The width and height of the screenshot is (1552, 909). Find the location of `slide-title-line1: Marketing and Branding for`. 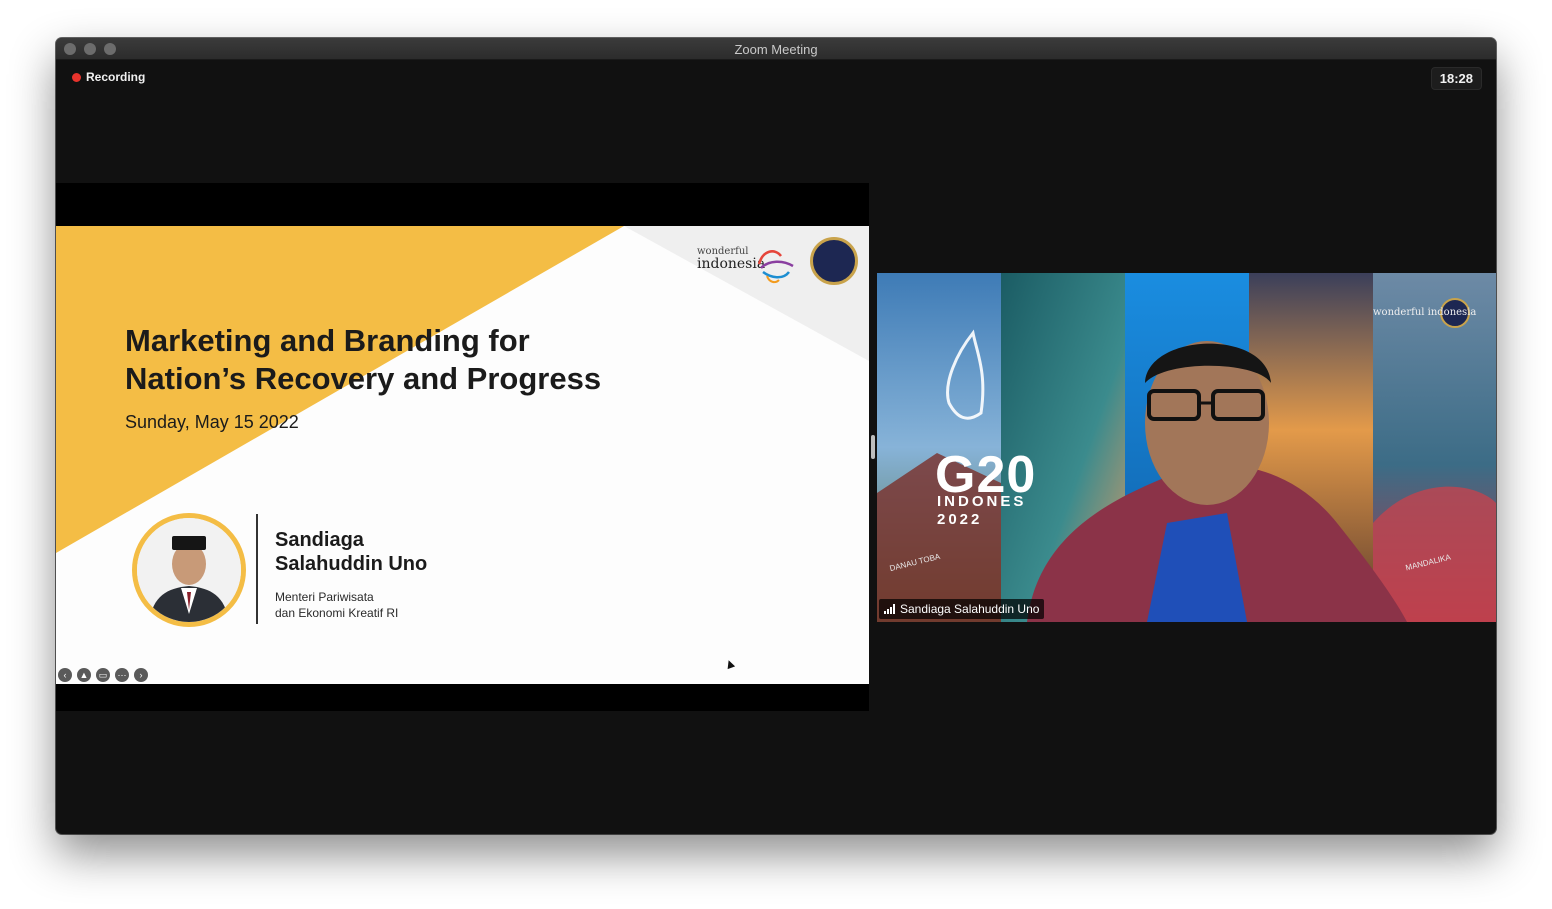

slide-title-line1: Marketing and Branding for is located at coordinates (327, 340).